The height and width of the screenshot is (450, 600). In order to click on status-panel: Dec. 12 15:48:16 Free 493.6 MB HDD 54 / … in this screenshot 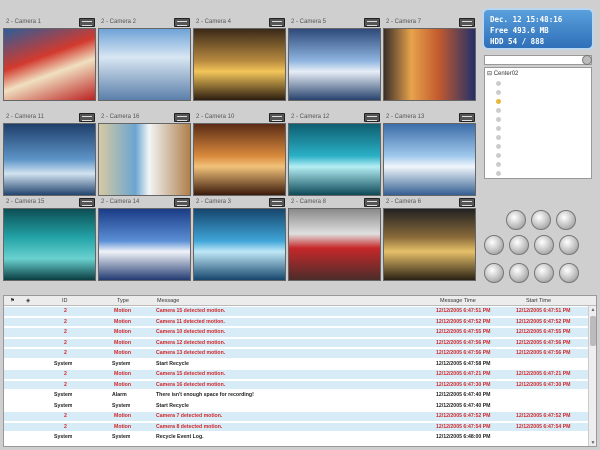, I will do `click(538, 29)`.